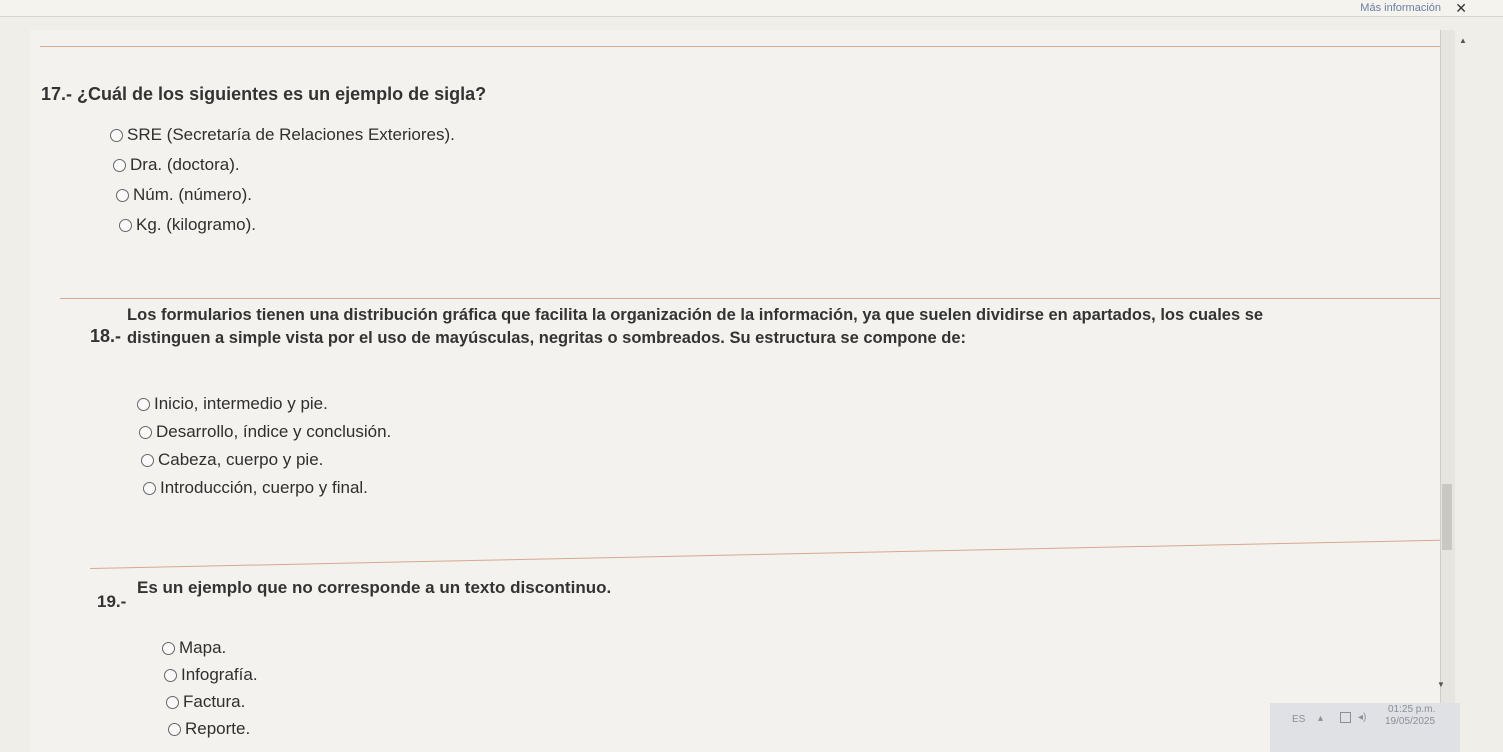 This screenshot has width=1503, height=752. Describe the element at coordinates (1461, 8) in the screenshot. I see `close-icon: ✕` at that location.